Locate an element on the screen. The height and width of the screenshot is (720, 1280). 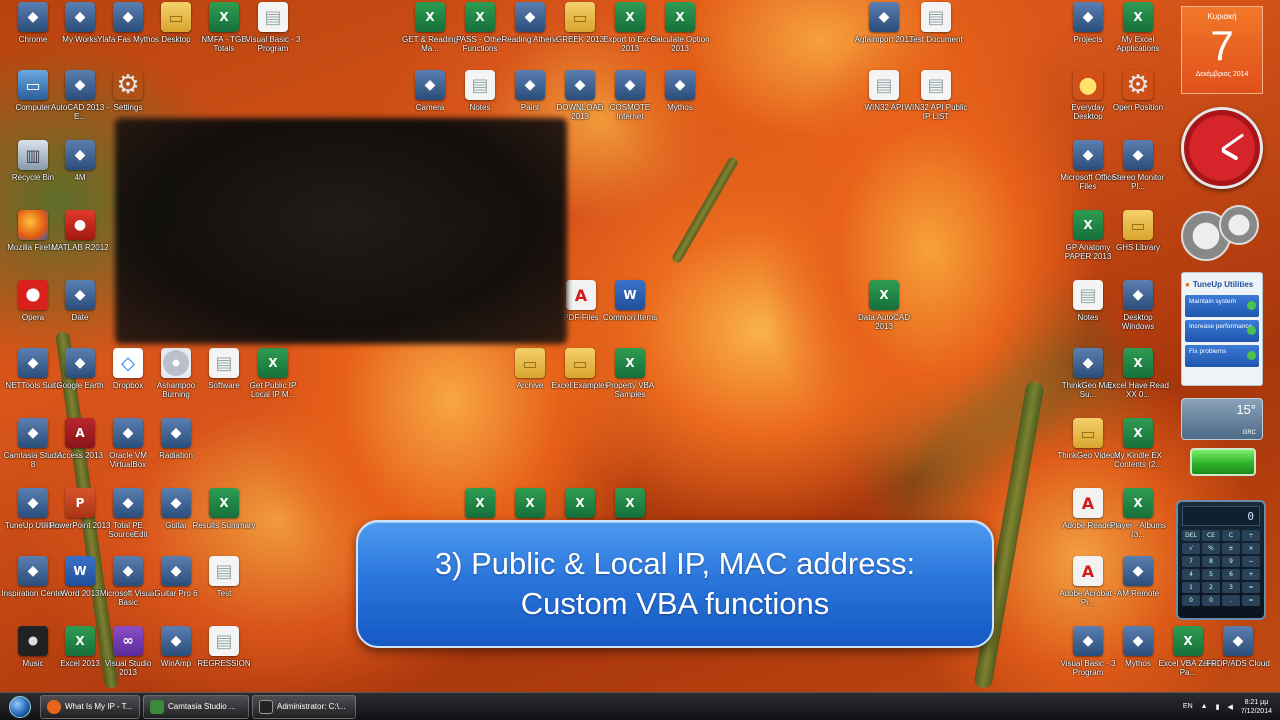
calc-key: √ is located at coordinates (1191, 548).